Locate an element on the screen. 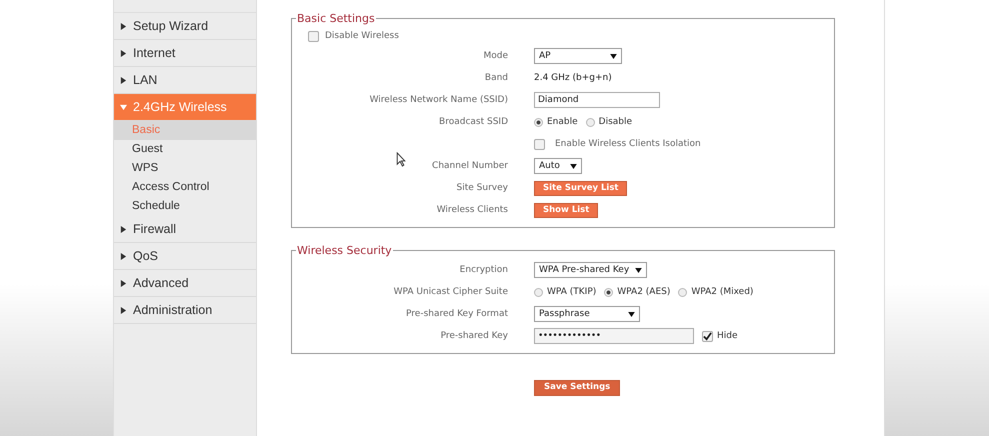  field-label: Pre-shared Key is located at coordinates (474, 336).